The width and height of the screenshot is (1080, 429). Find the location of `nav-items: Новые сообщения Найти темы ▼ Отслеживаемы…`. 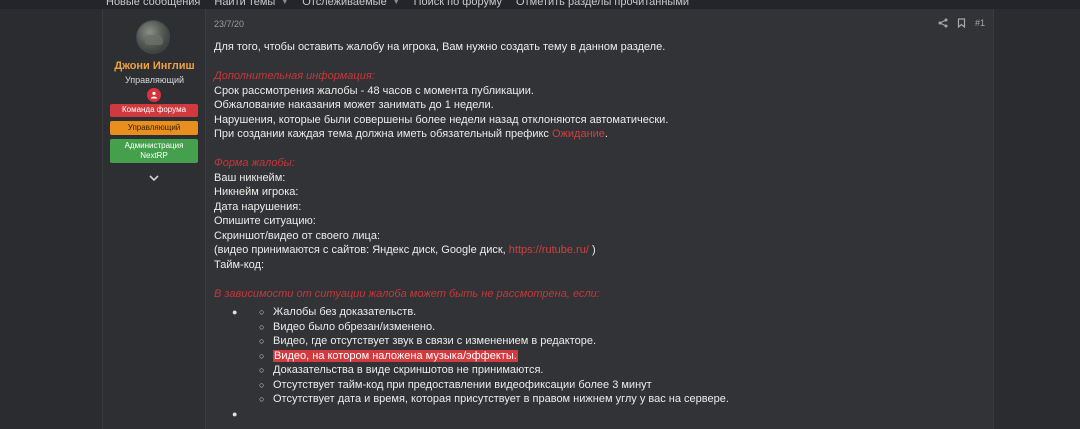

nav-items: Новые сообщения Найти темы ▼ Отслеживаемы… is located at coordinates (404, 4).